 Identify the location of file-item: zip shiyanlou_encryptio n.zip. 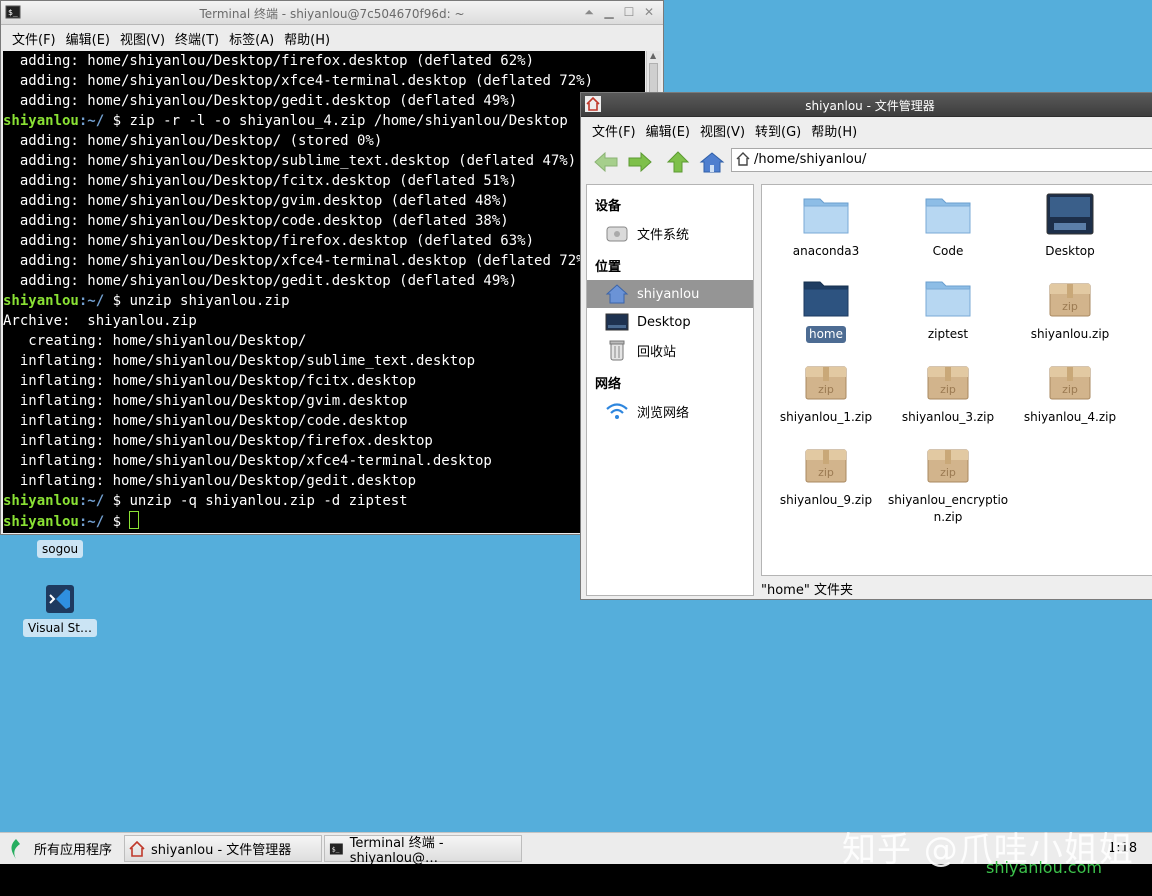
(948, 484).